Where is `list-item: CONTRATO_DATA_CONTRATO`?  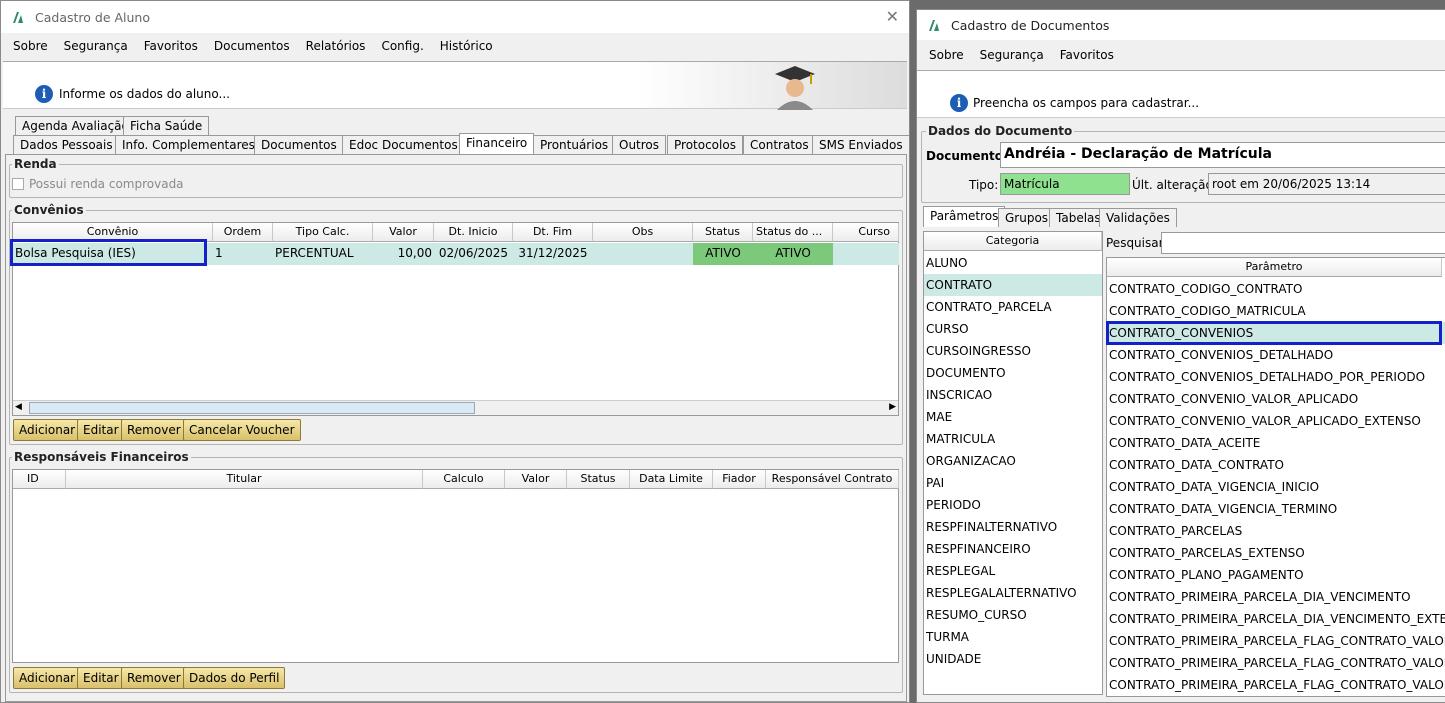
list-item: CONTRATO_DATA_CONTRATO is located at coordinates (1276, 465).